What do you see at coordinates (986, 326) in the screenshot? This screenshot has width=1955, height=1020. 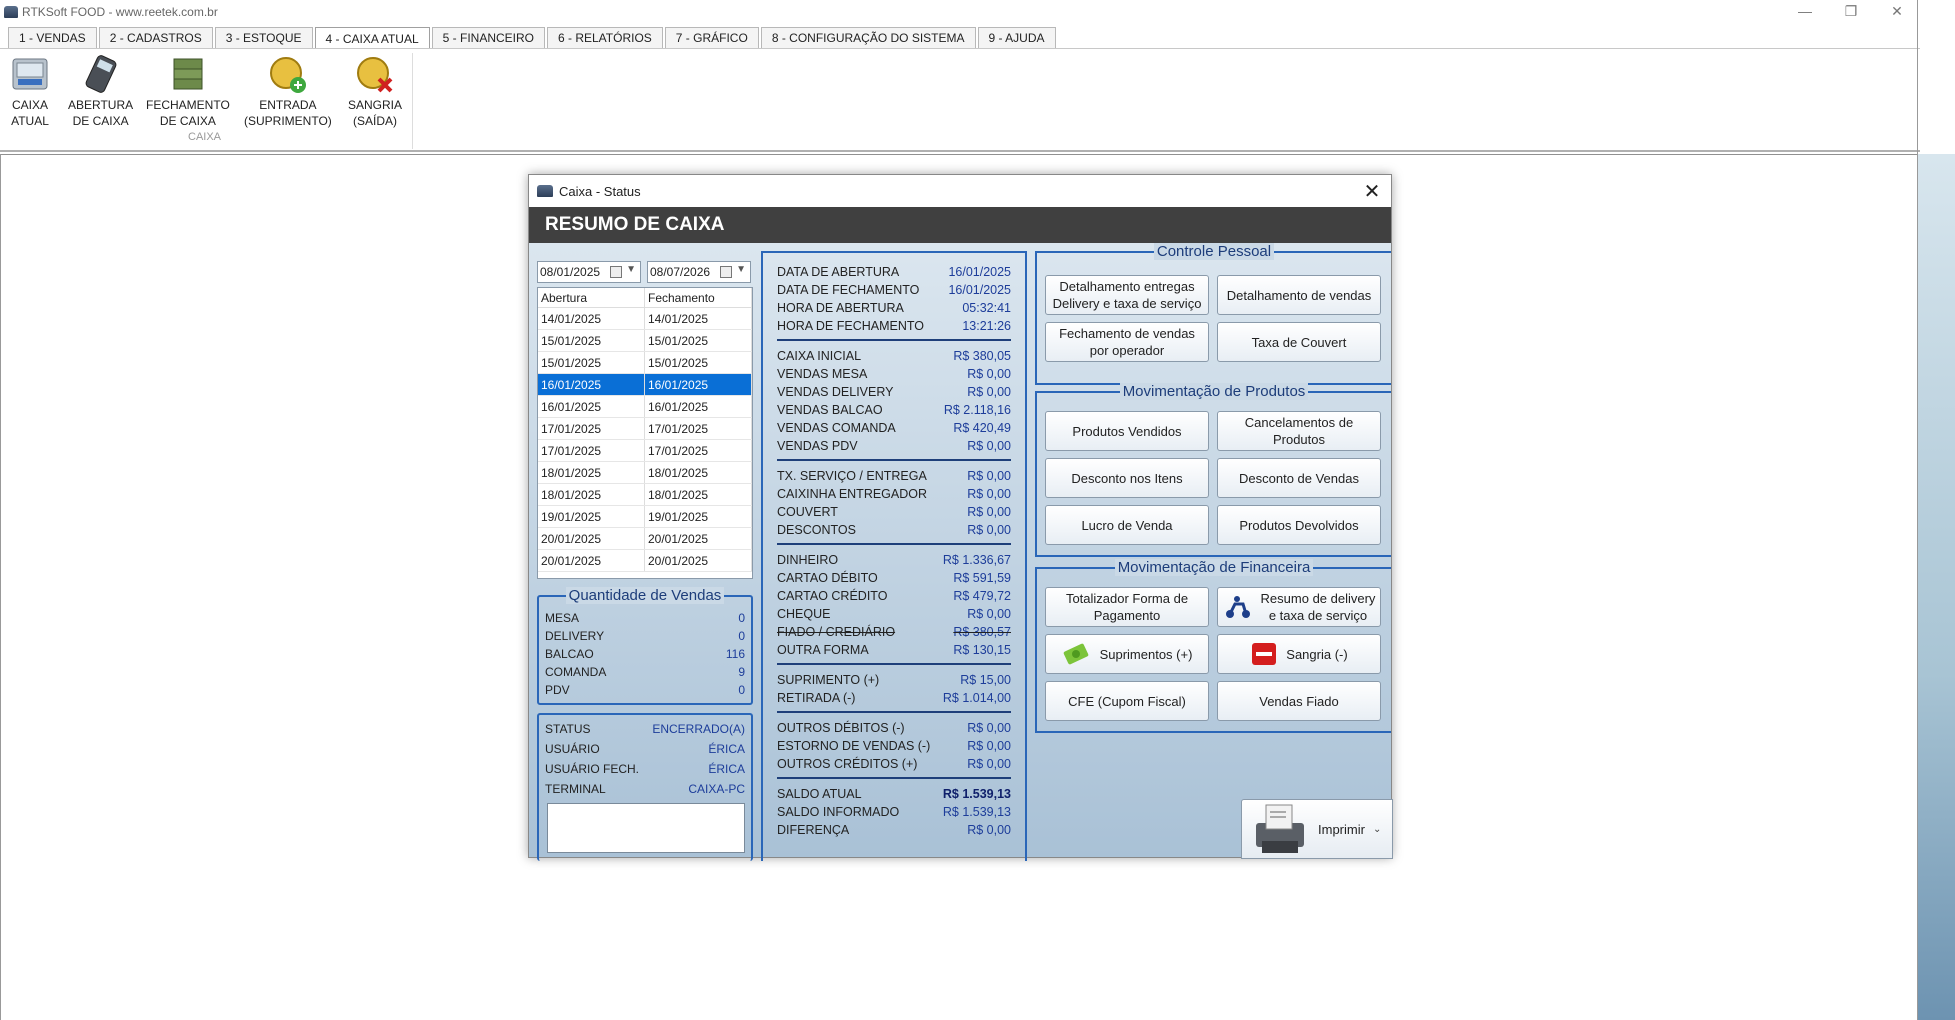 I see `resumo-value: 13:21:26` at bounding box center [986, 326].